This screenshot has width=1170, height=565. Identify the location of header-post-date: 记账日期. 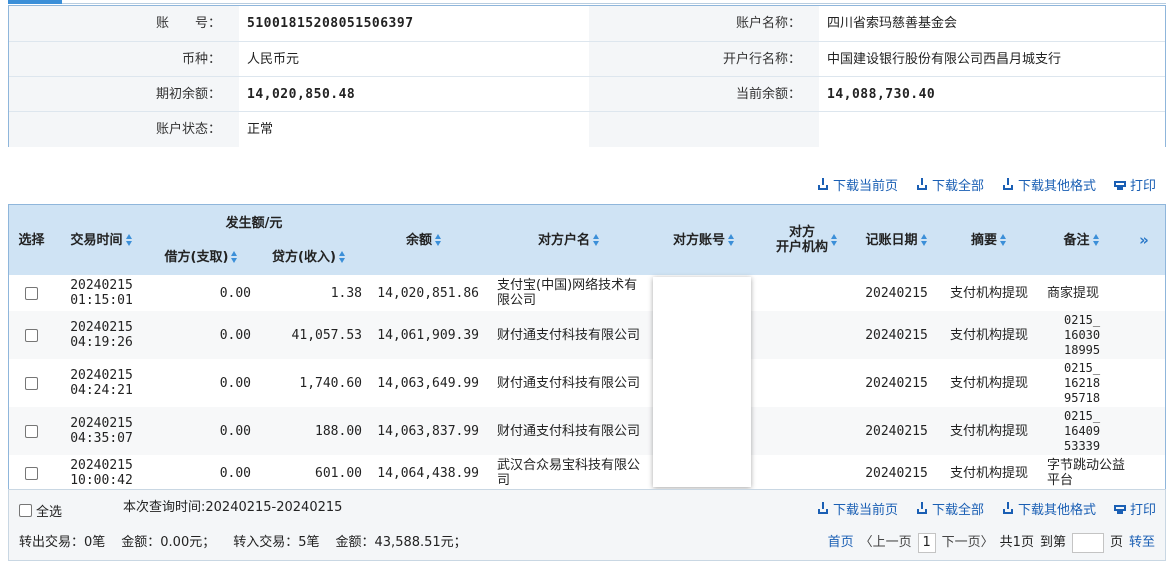
(896, 240).